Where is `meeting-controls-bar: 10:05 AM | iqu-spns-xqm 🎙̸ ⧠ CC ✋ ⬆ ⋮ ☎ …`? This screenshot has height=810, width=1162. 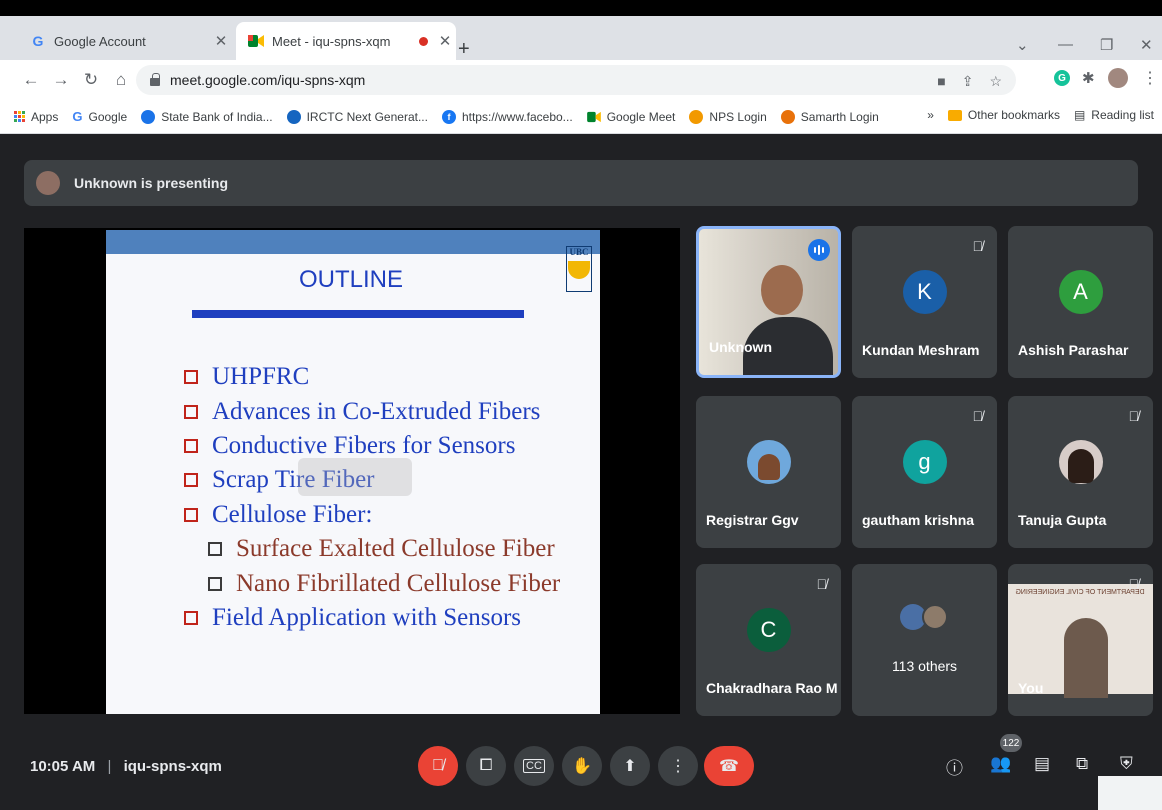
meeting-controls-bar: 10:05 AM | iqu-spns-xqm 🎙̸ ⧠ CC ✋ ⬆ ⋮ ☎ … is located at coordinates (581, 770).